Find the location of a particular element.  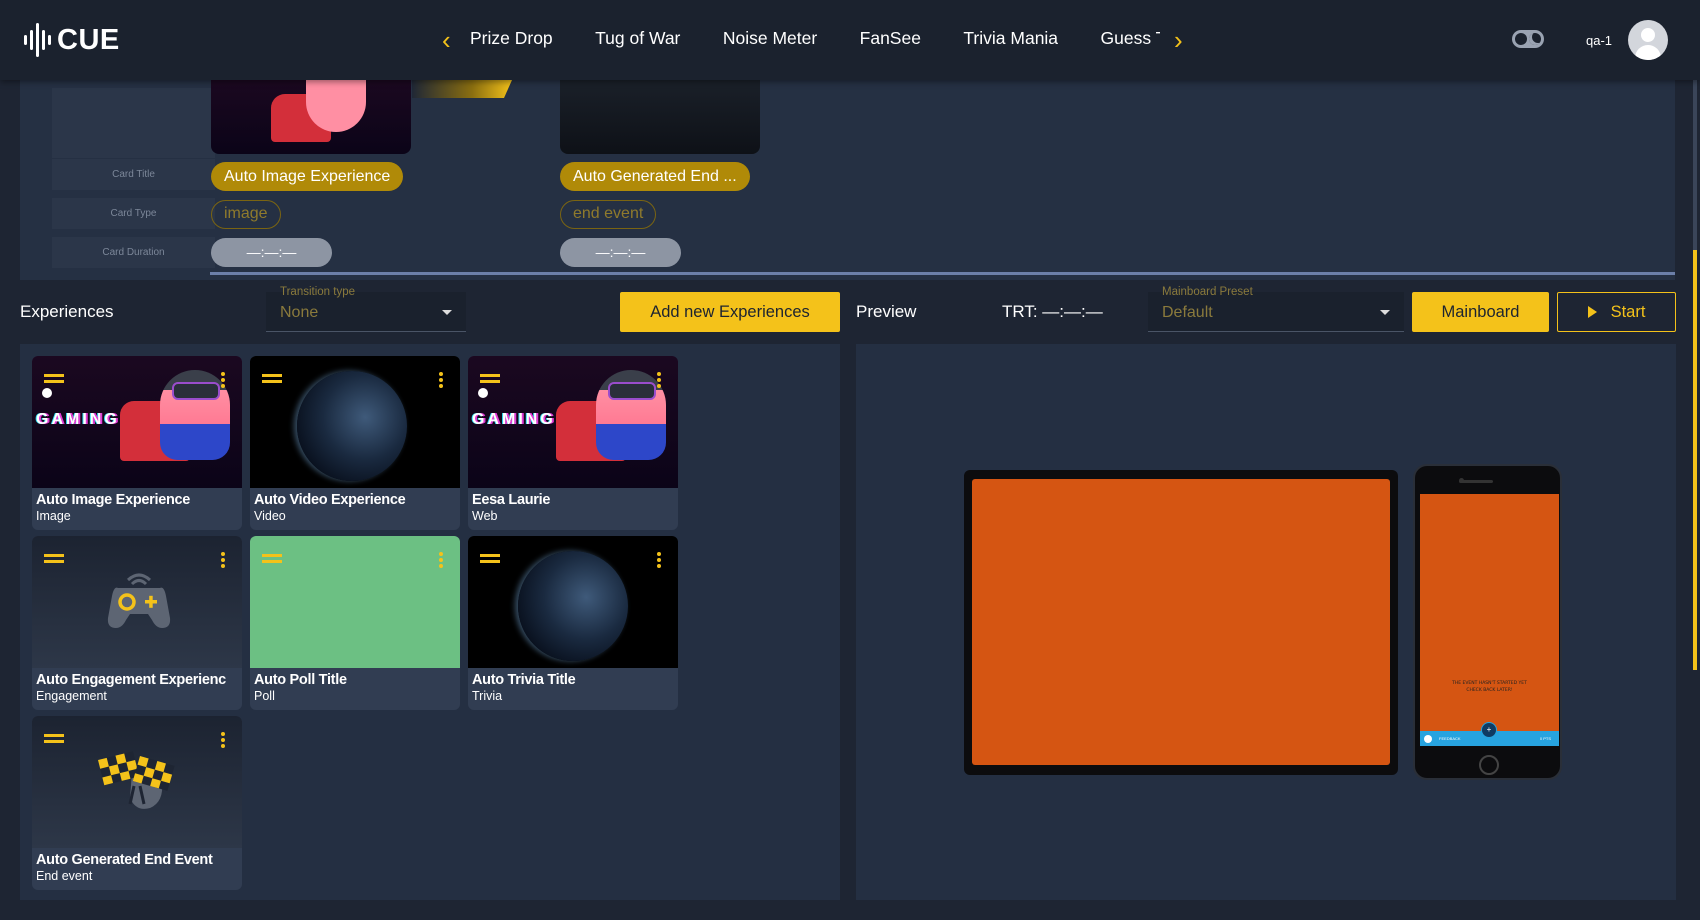

phone-home-button is located at coordinates (1489, 765).